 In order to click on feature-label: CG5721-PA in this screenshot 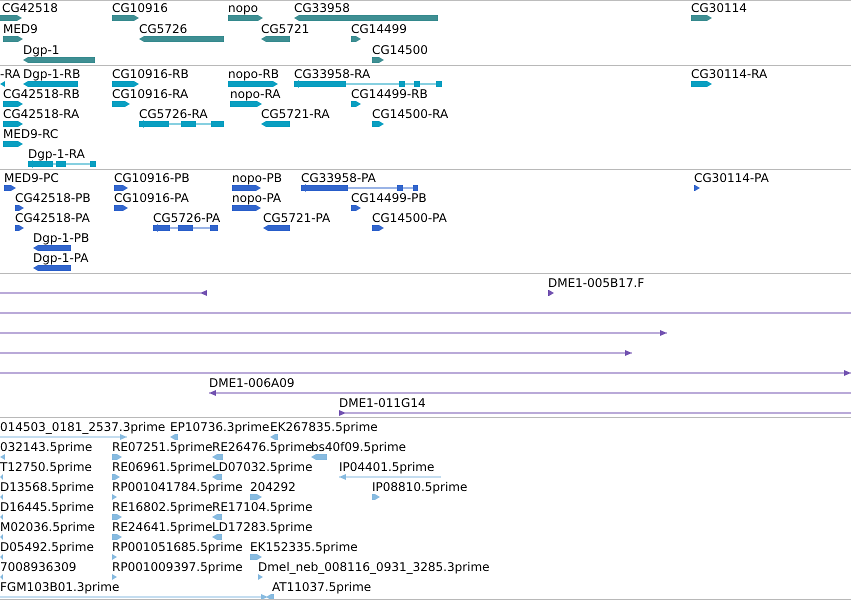, I will do `click(296, 218)`.